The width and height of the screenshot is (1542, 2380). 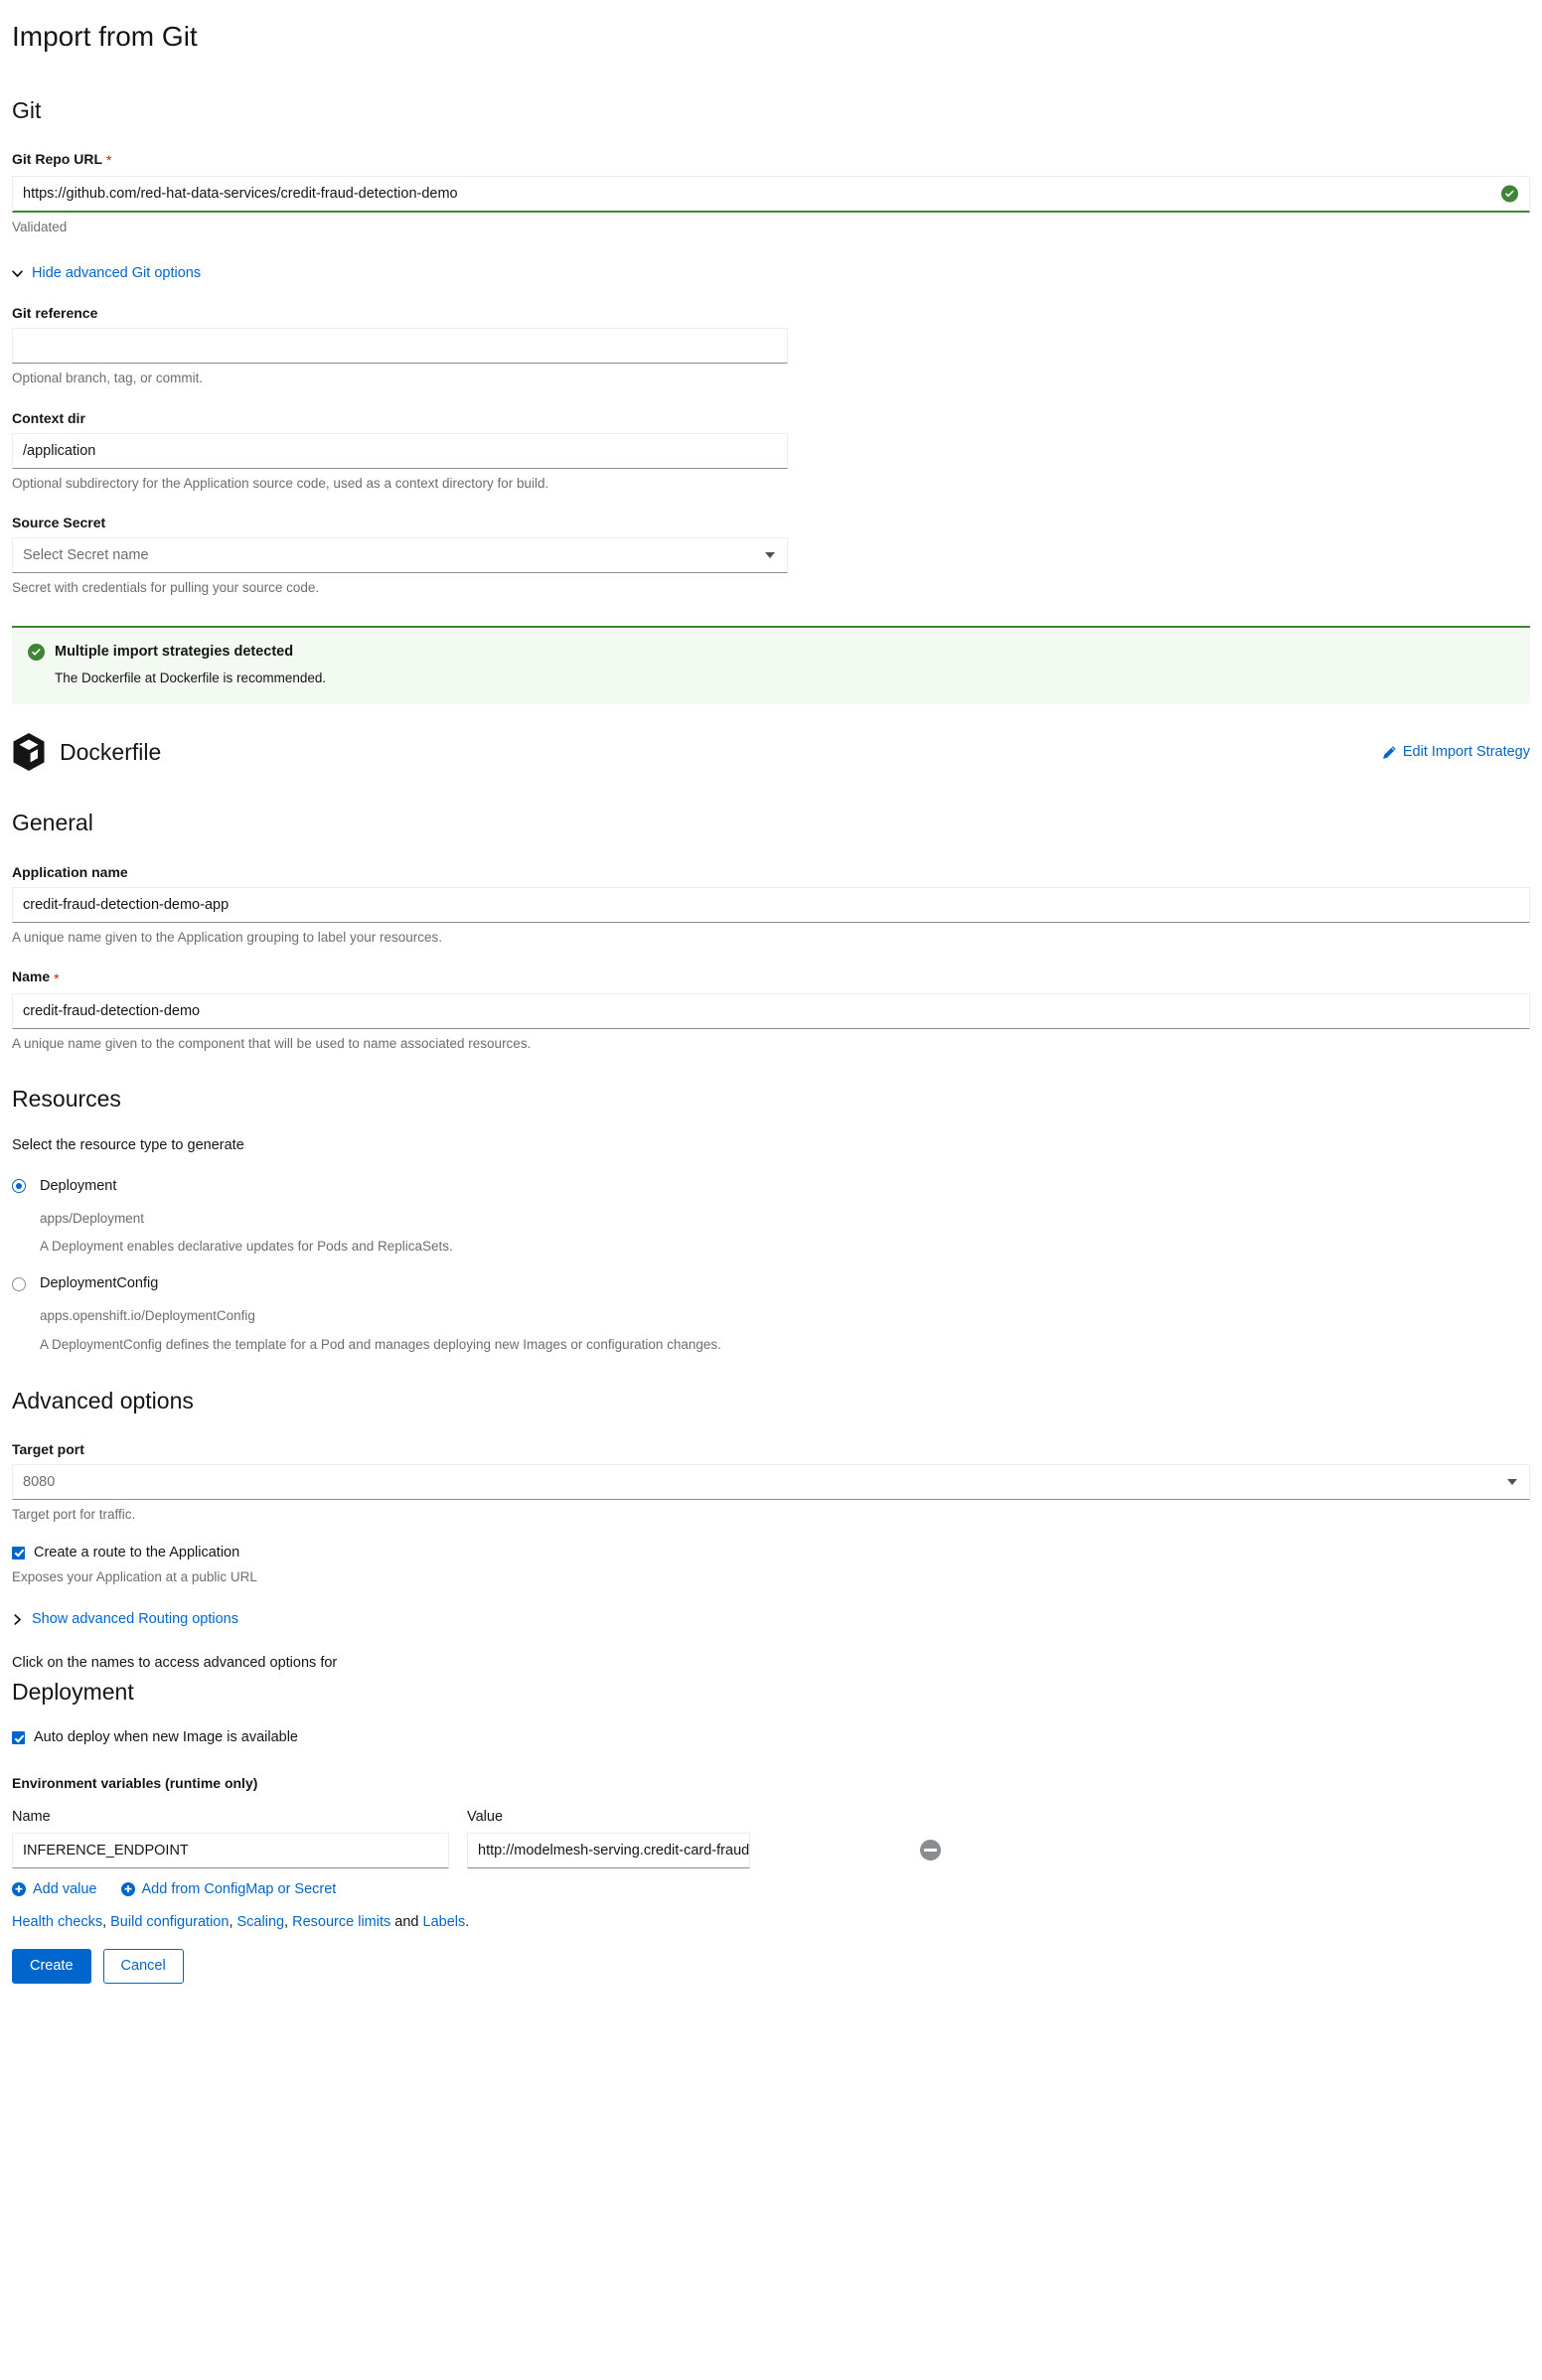 What do you see at coordinates (78, 1185) in the screenshot?
I see `resource-option-label: Deployment` at bounding box center [78, 1185].